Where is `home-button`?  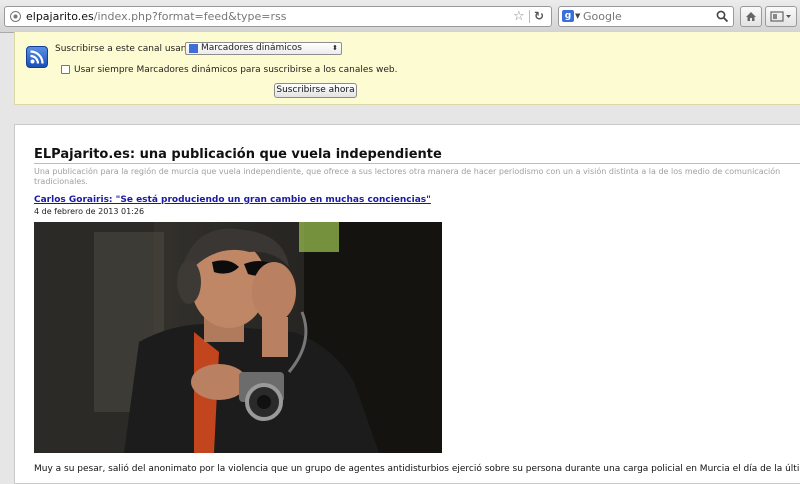 home-button is located at coordinates (751, 16).